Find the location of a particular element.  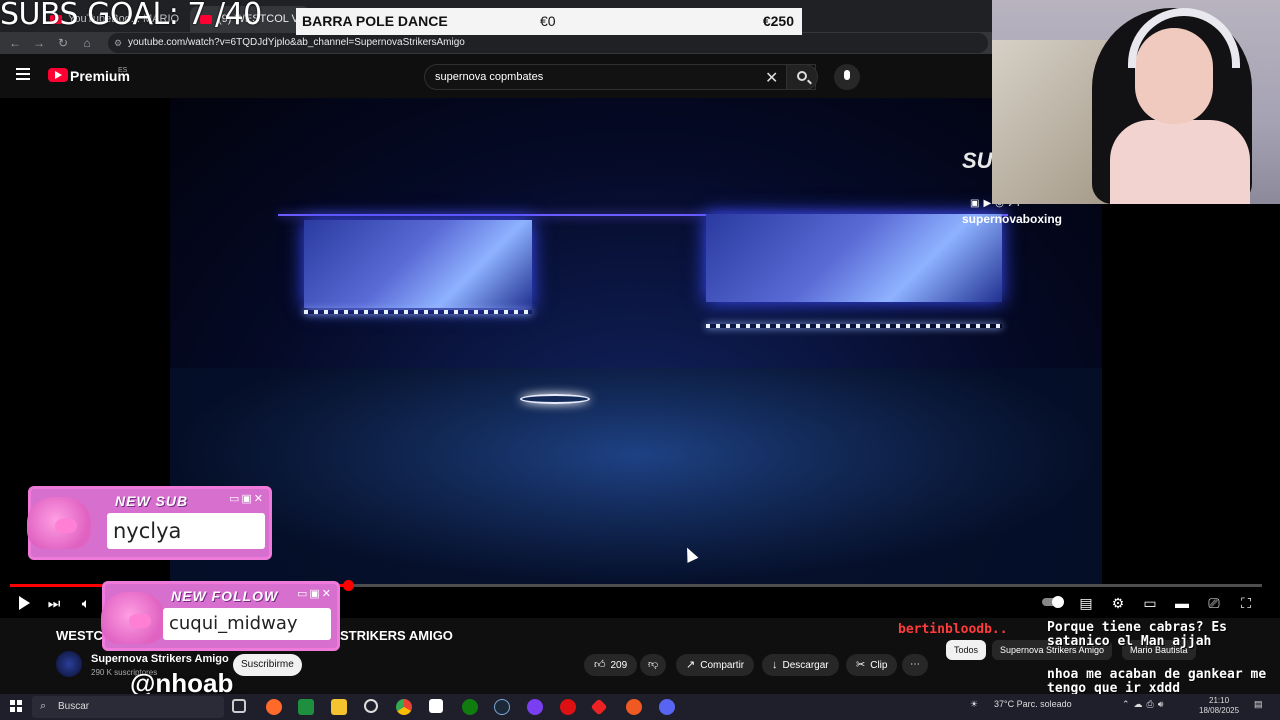

taskbar-search: ⌕ Buscar is located at coordinates (128, 707).